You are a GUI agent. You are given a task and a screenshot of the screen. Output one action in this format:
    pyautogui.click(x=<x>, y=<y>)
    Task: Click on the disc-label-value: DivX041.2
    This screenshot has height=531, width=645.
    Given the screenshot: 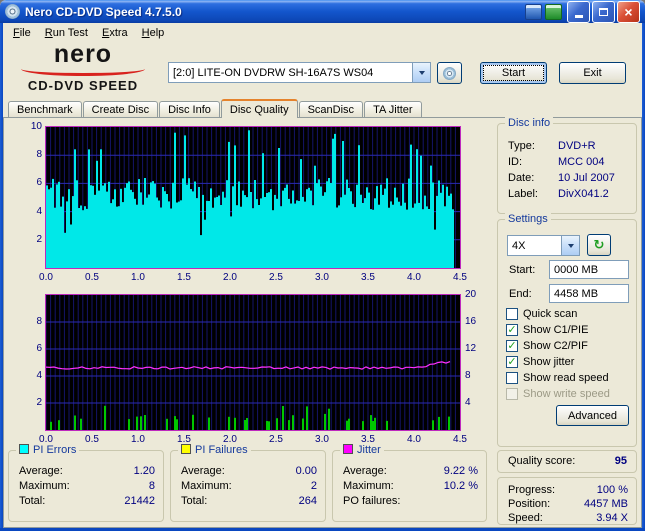 What is the action you would take?
    pyautogui.click(x=583, y=194)
    